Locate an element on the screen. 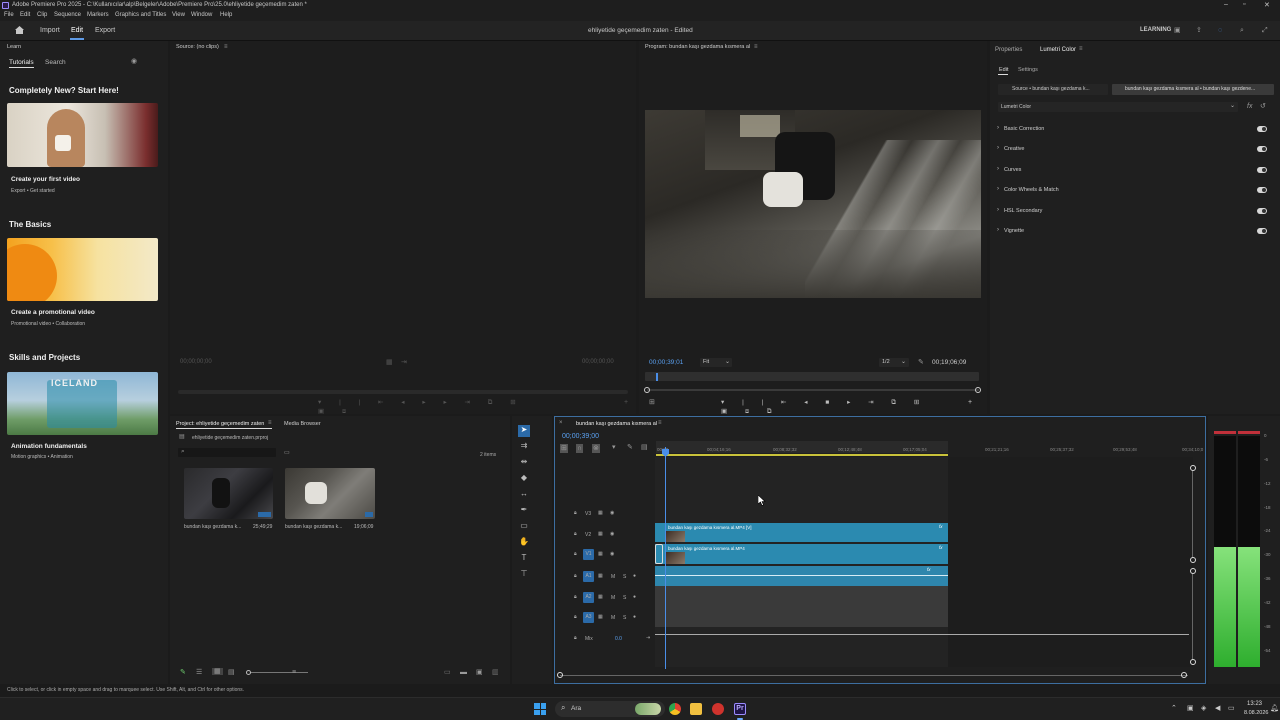  chrome-icon is located at coordinates (675, 709).